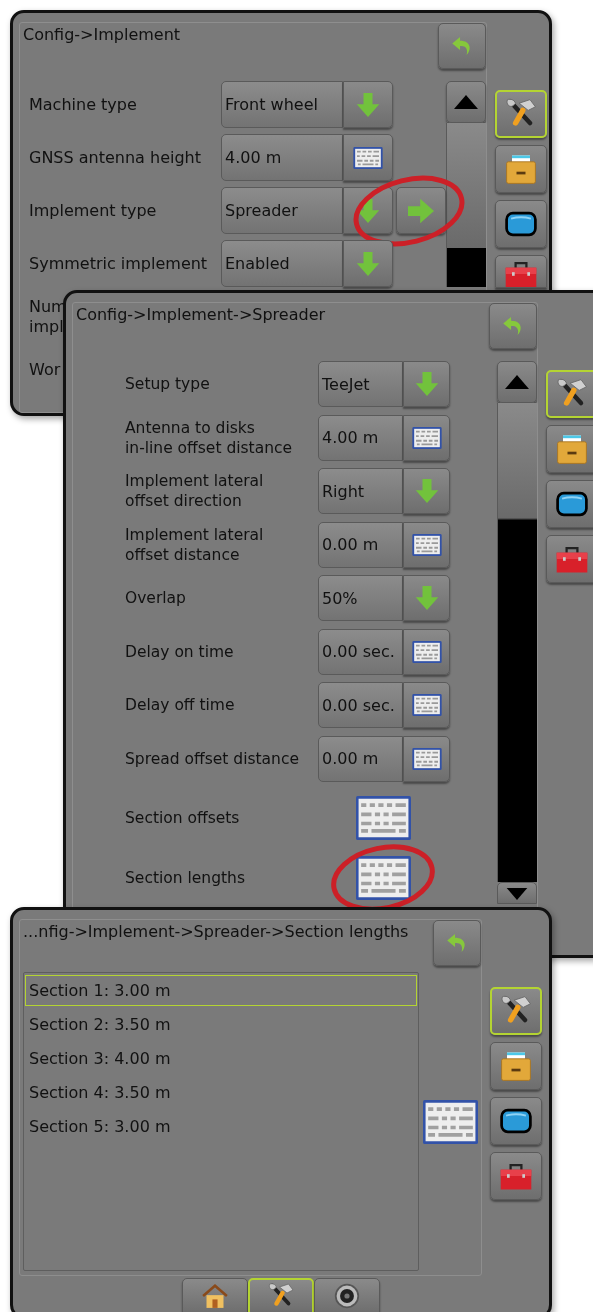 This screenshot has height=1312, width=593. What do you see at coordinates (360, 491) in the screenshot?
I see `dropdown-field: Right` at bounding box center [360, 491].